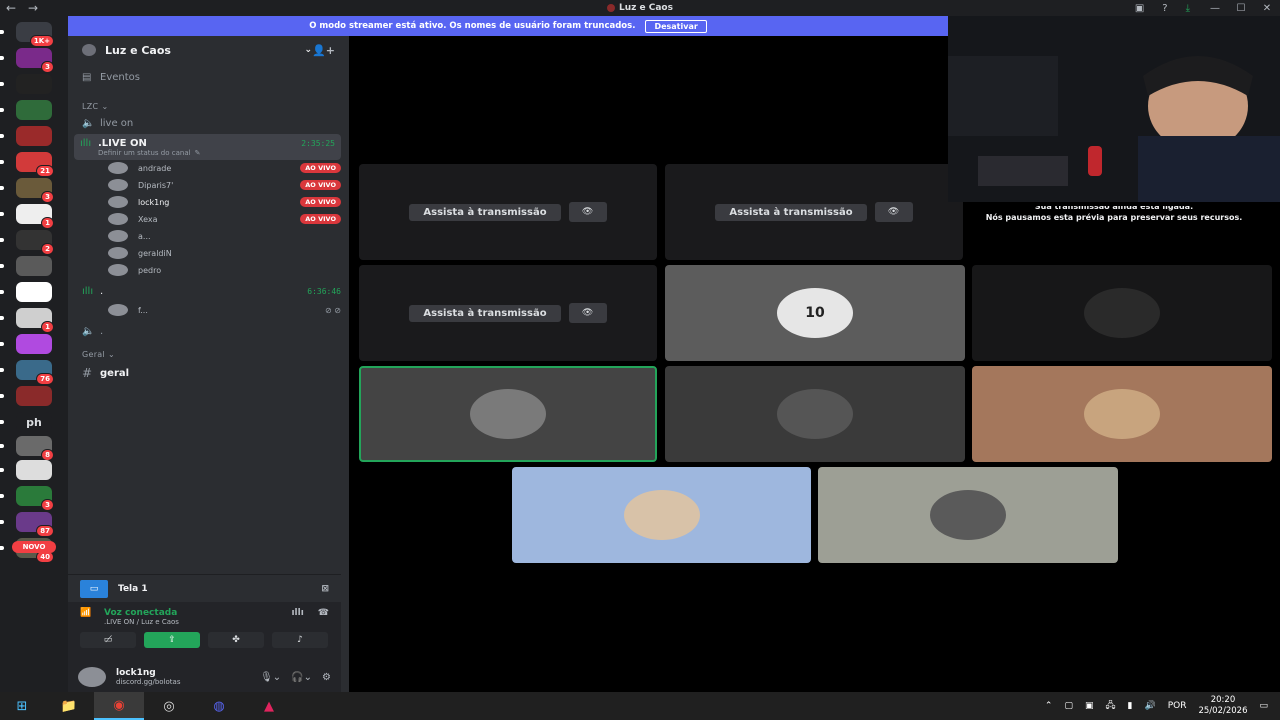 The width and height of the screenshot is (1280, 720). I want to click on screen-share-bar: ▭ Tela 1 ⊠, so click(204, 588).